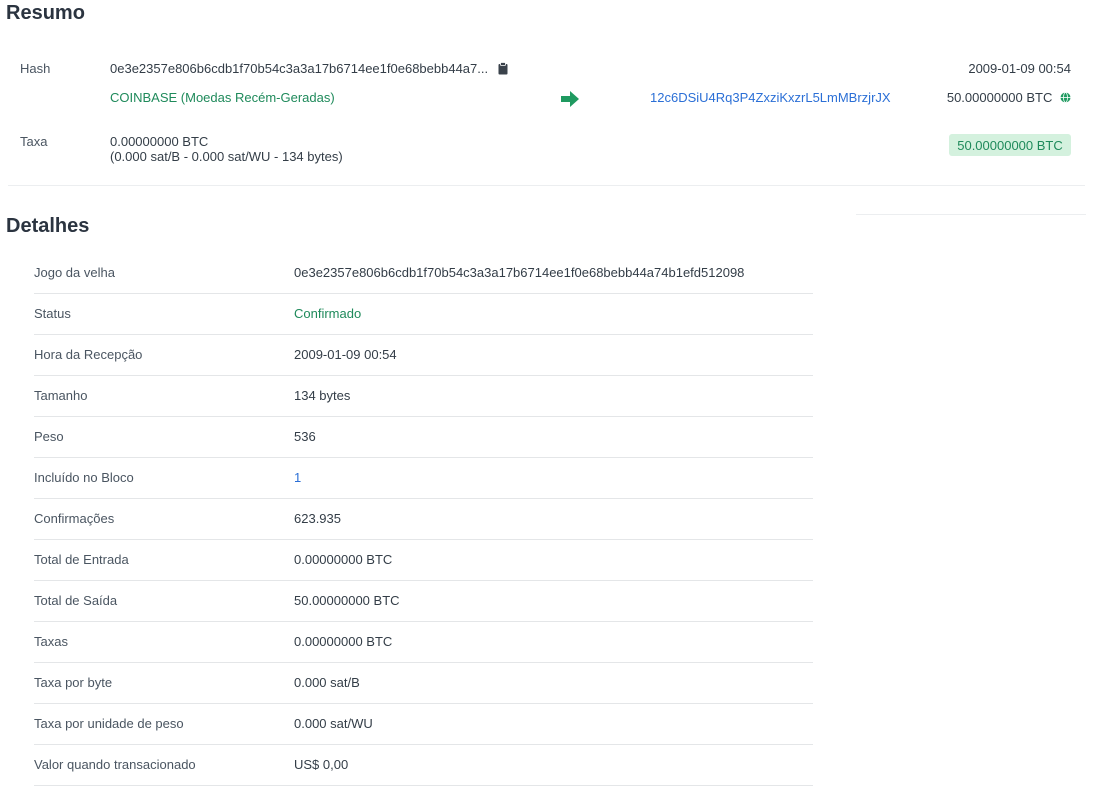 Image resolution: width=1093 pixels, height=804 pixels. What do you see at coordinates (73, 682) in the screenshot?
I see `row-label-fee-per-byte: Taxa por byte` at bounding box center [73, 682].